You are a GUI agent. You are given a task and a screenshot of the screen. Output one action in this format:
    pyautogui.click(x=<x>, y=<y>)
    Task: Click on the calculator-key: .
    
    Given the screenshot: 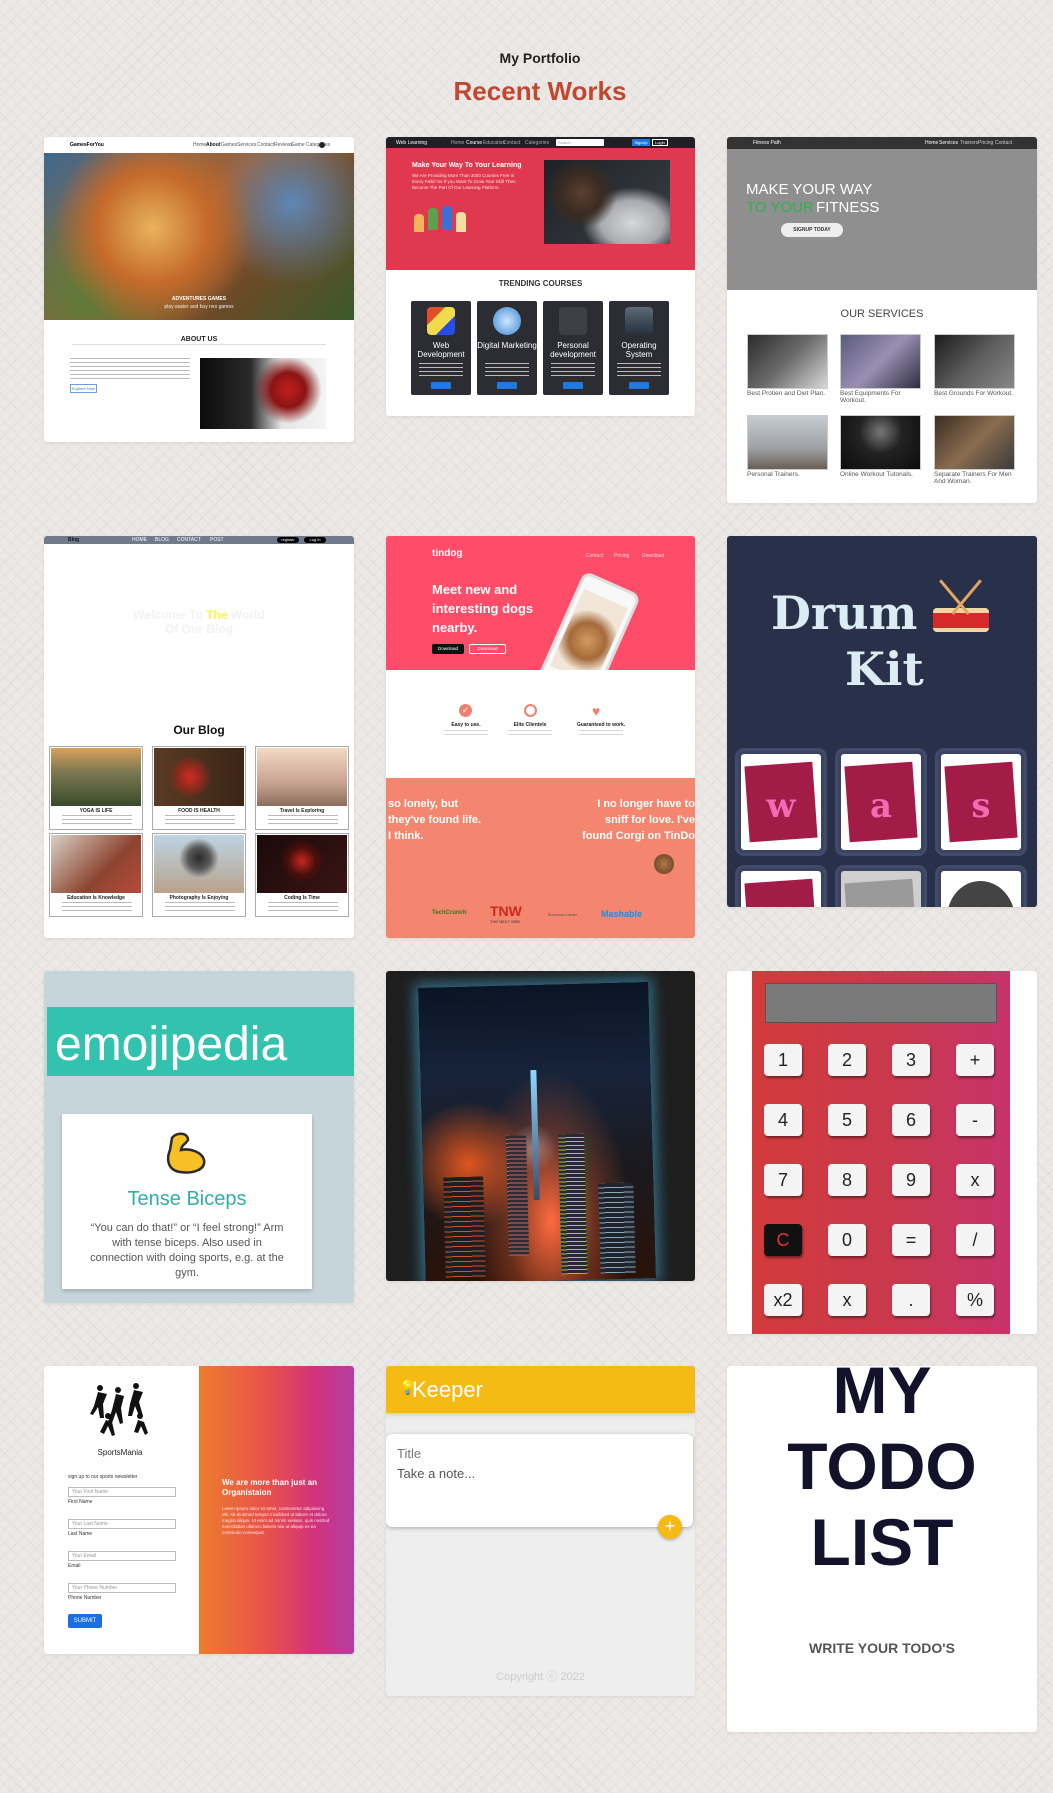 What is the action you would take?
    pyautogui.click(x=911, y=1300)
    